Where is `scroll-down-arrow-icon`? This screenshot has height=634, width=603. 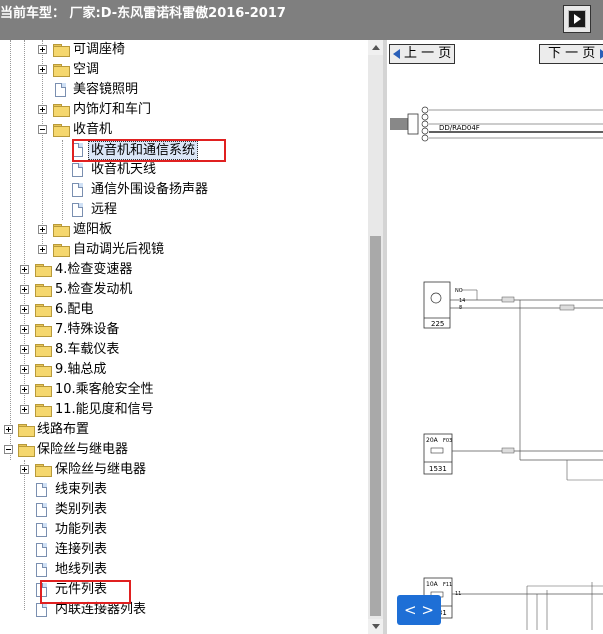 scroll-down-arrow-icon is located at coordinates (375, 626).